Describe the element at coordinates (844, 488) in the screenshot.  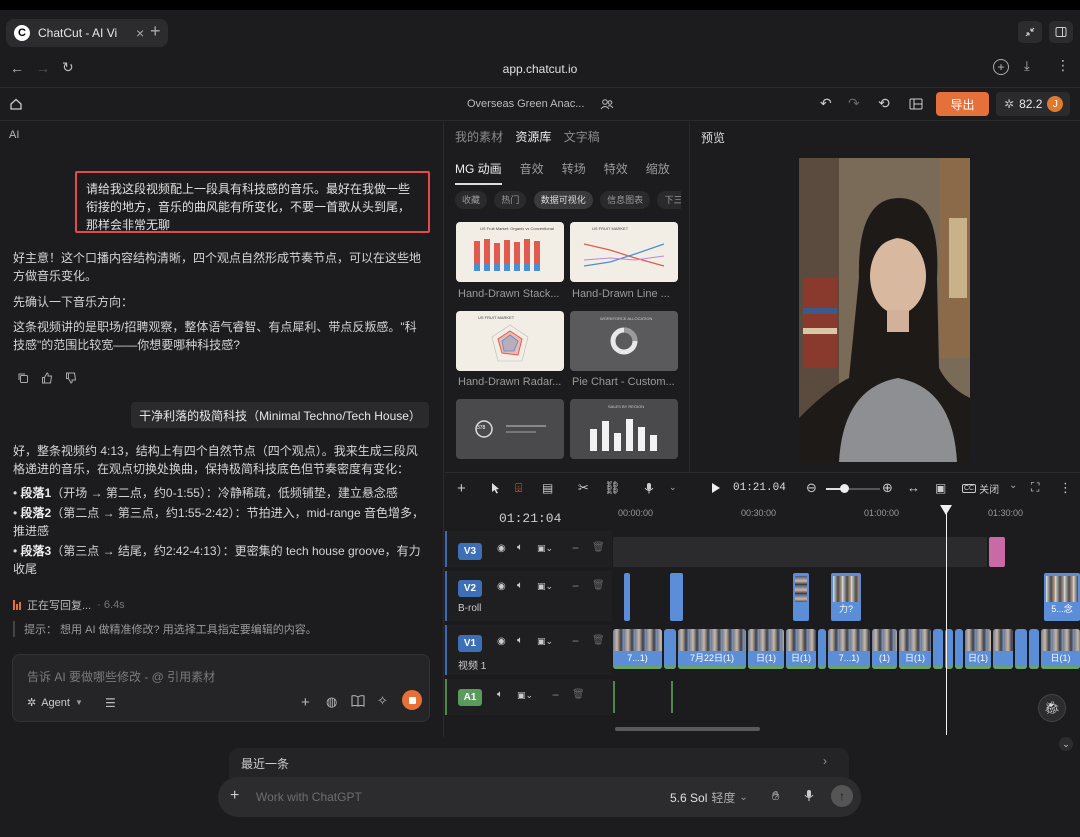
I see `zoom-slider-handle` at that location.